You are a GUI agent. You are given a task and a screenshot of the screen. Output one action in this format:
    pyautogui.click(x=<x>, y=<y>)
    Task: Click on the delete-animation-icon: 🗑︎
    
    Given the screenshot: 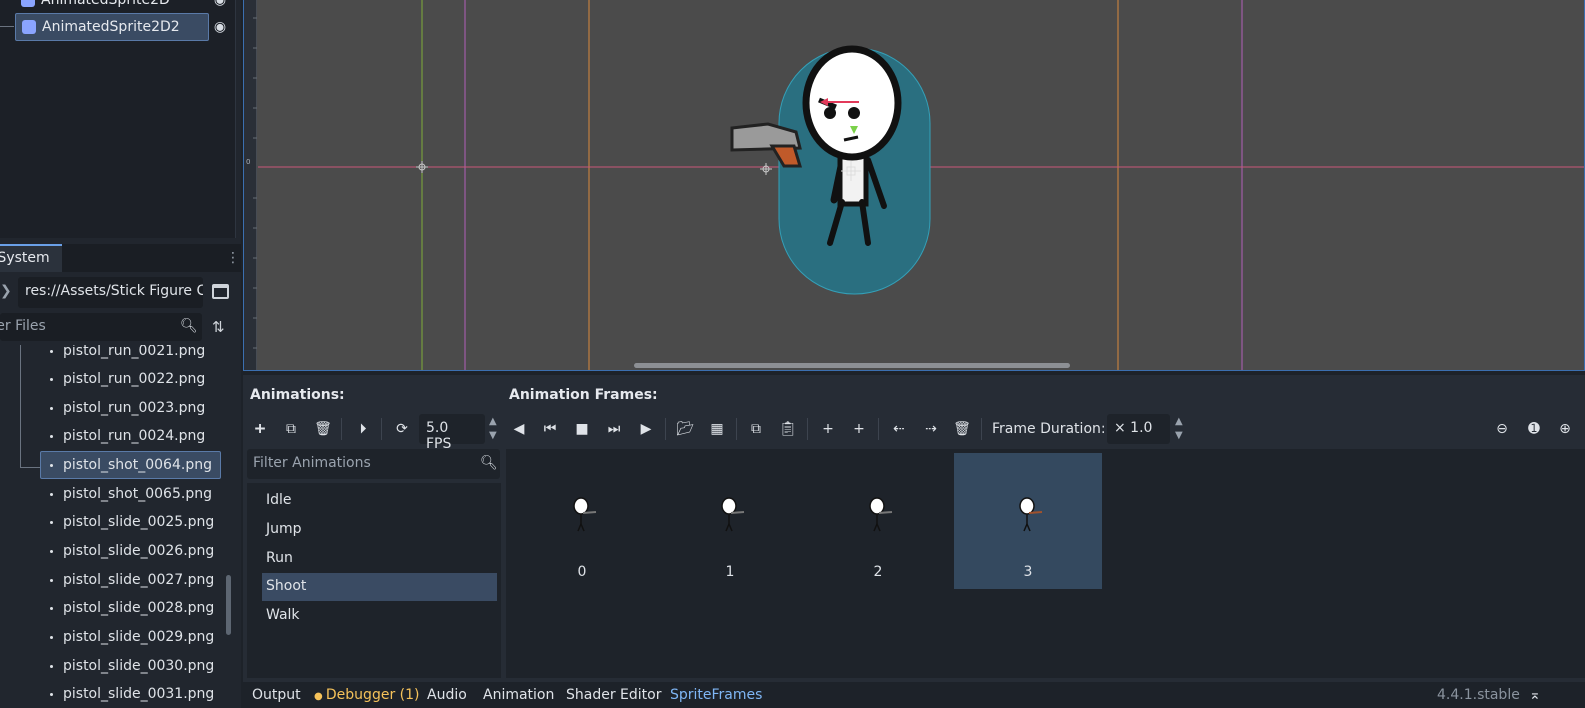 What is the action you would take?
    pyautogui.click(x=323, y=429)
    